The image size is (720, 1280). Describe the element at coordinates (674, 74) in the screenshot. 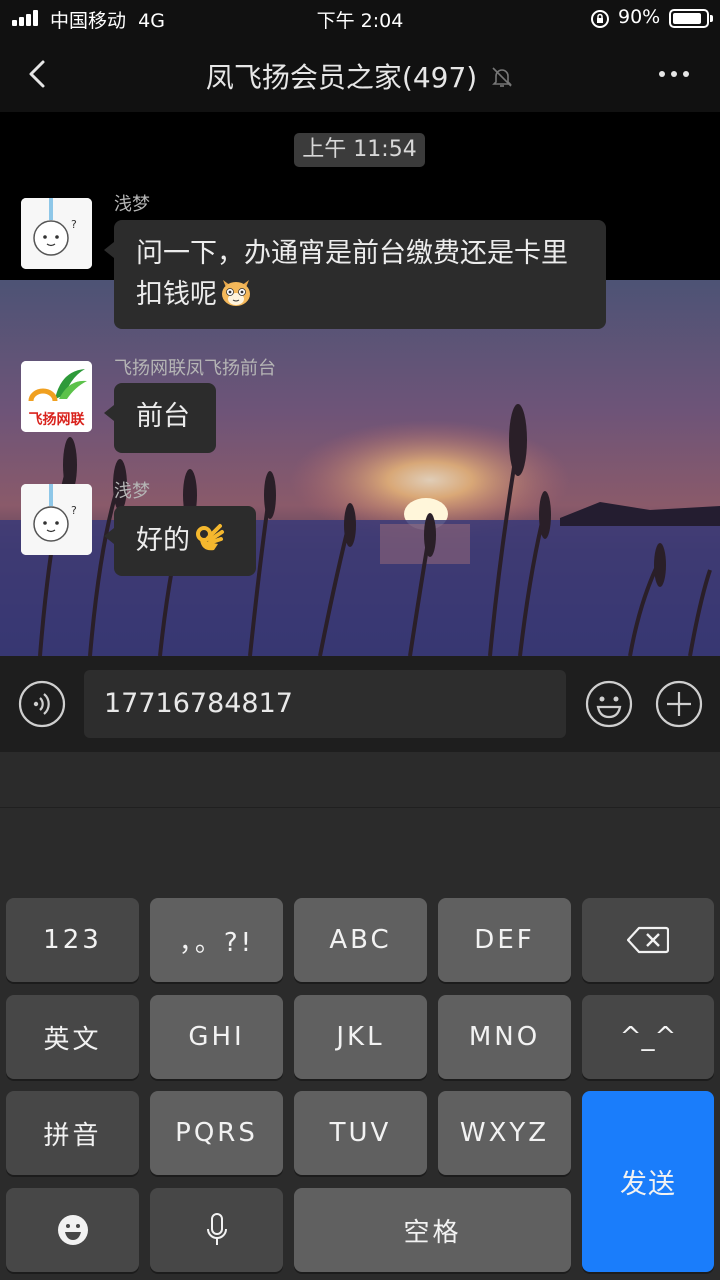

I see `more-icon` at that location.